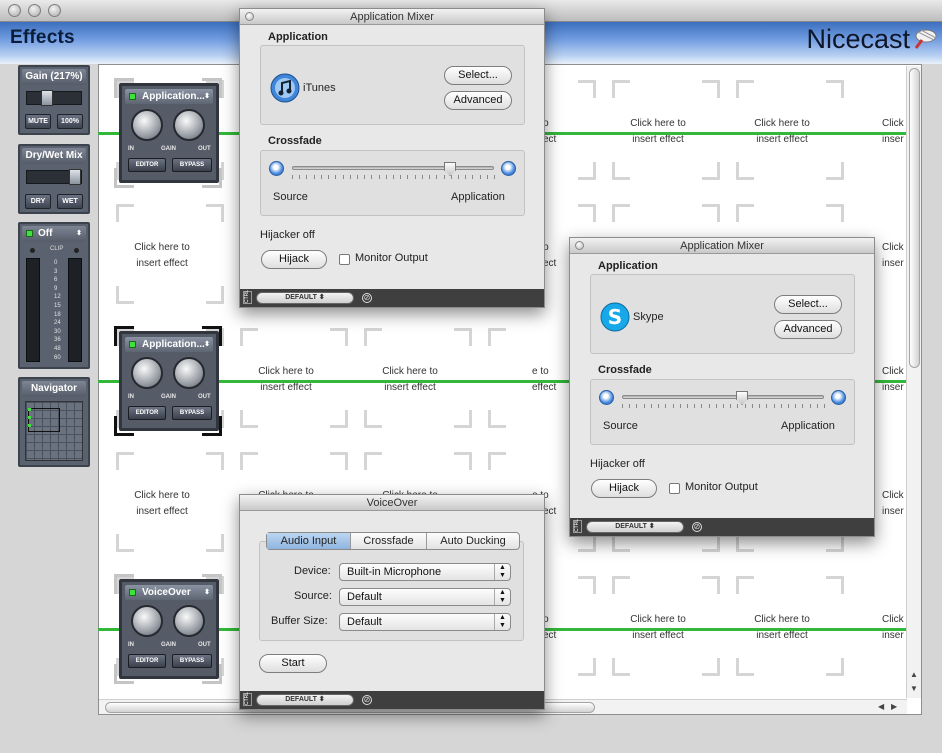  Describe the element at coordinates (212, 178) in the screenshot. I see `module-frame-corner` at that location.